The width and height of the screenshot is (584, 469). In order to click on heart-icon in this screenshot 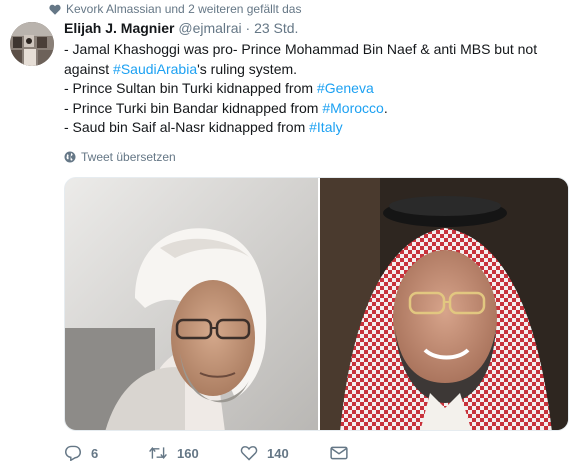, I will do `click(55, 9)`.